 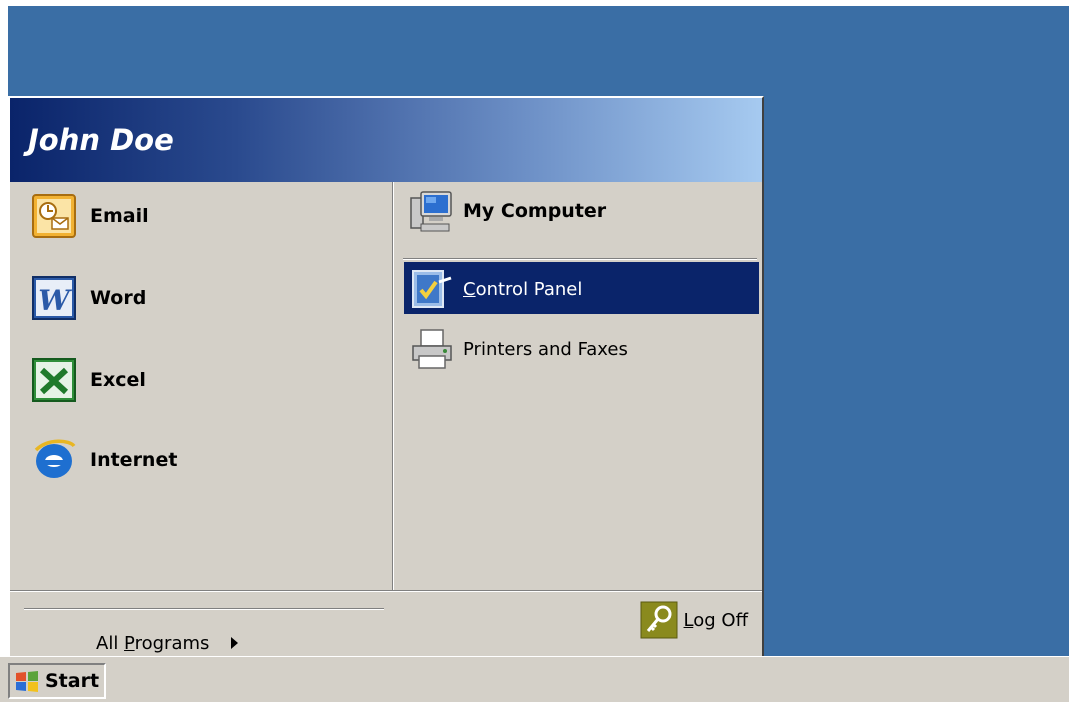 What do you see at coordinates (27, 681) in the screenshot?
I see `windows-flag-icon` at bounding box center [27, 681].